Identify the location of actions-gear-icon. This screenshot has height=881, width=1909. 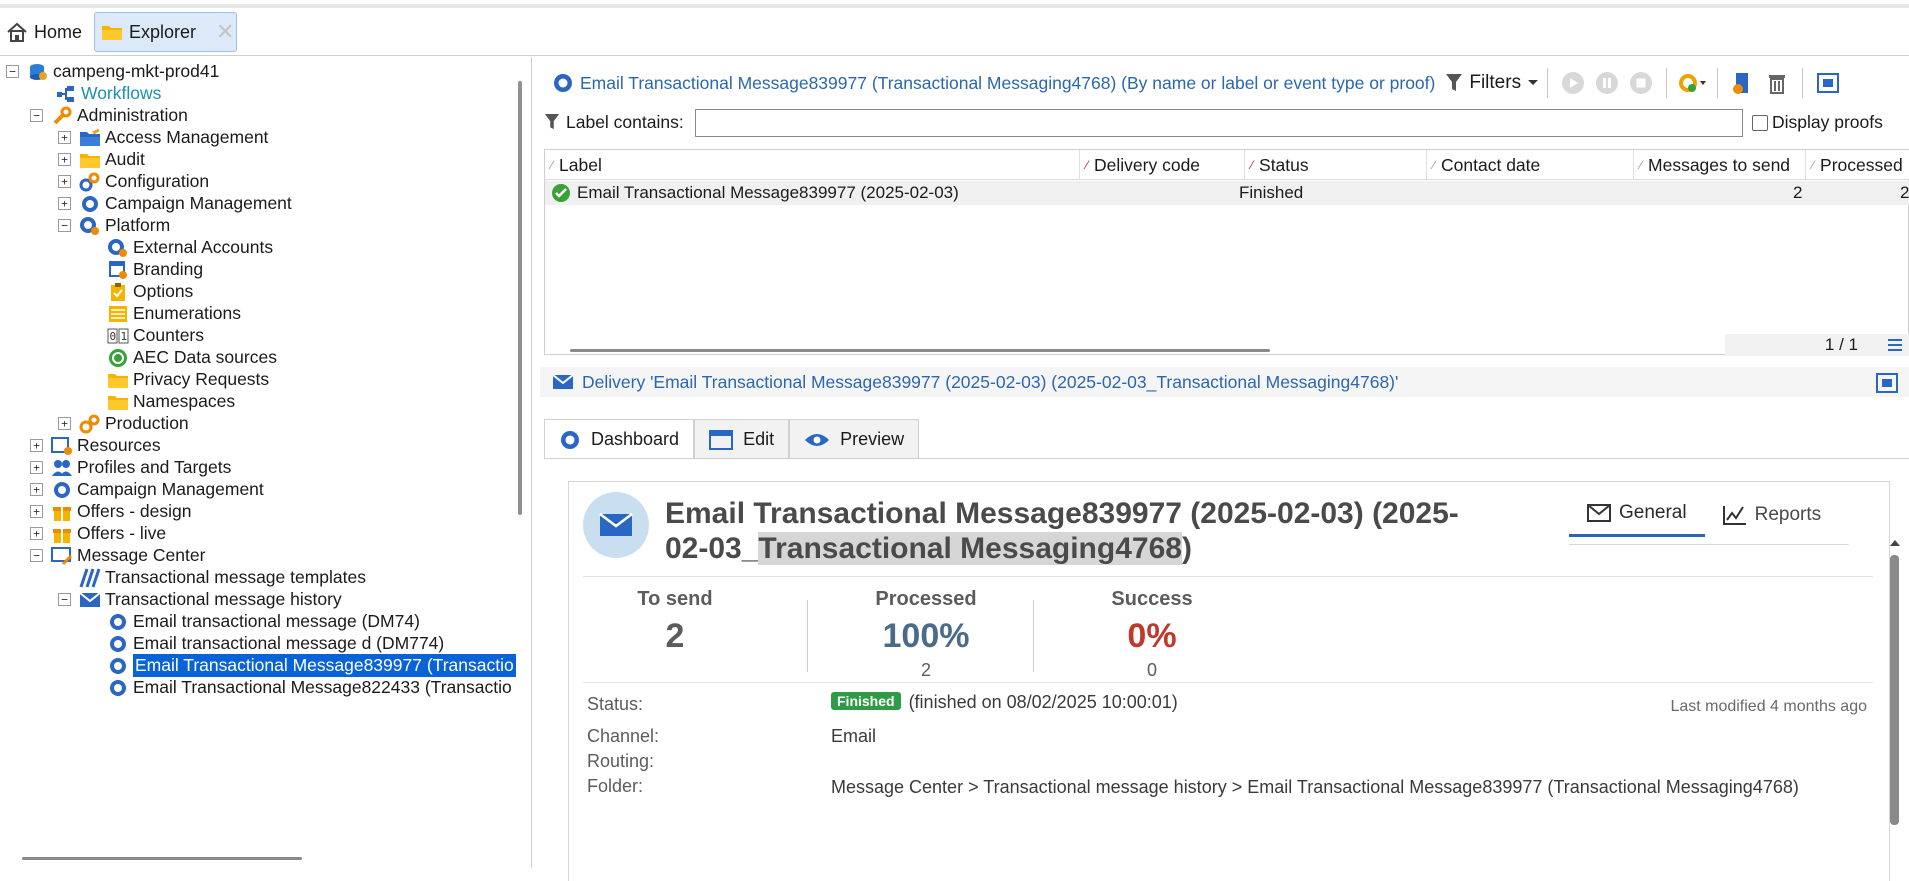
(1692, 83).